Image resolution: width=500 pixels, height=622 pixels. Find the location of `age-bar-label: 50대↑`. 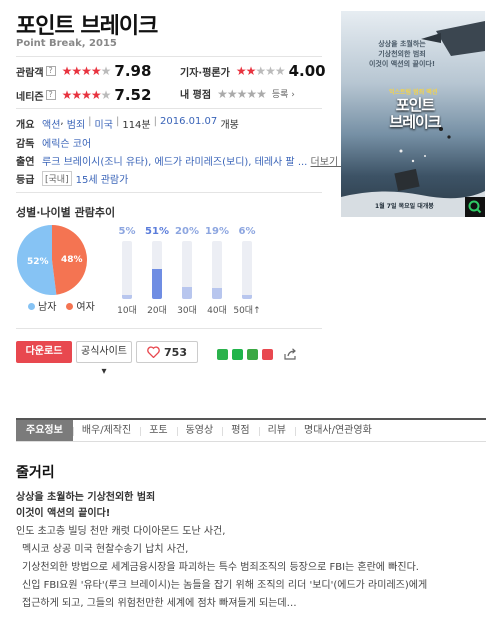

age-bar-label: 50대↑ is located at coordinates (247, 311).